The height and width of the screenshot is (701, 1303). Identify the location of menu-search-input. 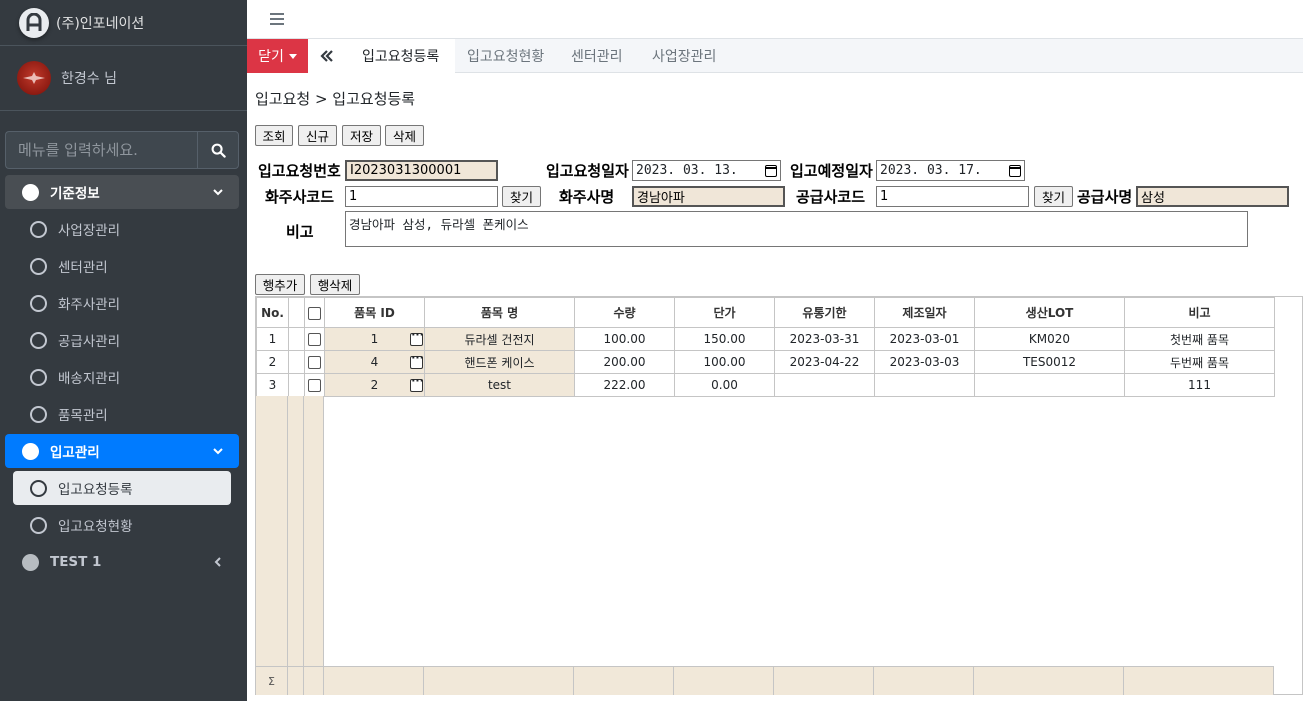
(101, 150).